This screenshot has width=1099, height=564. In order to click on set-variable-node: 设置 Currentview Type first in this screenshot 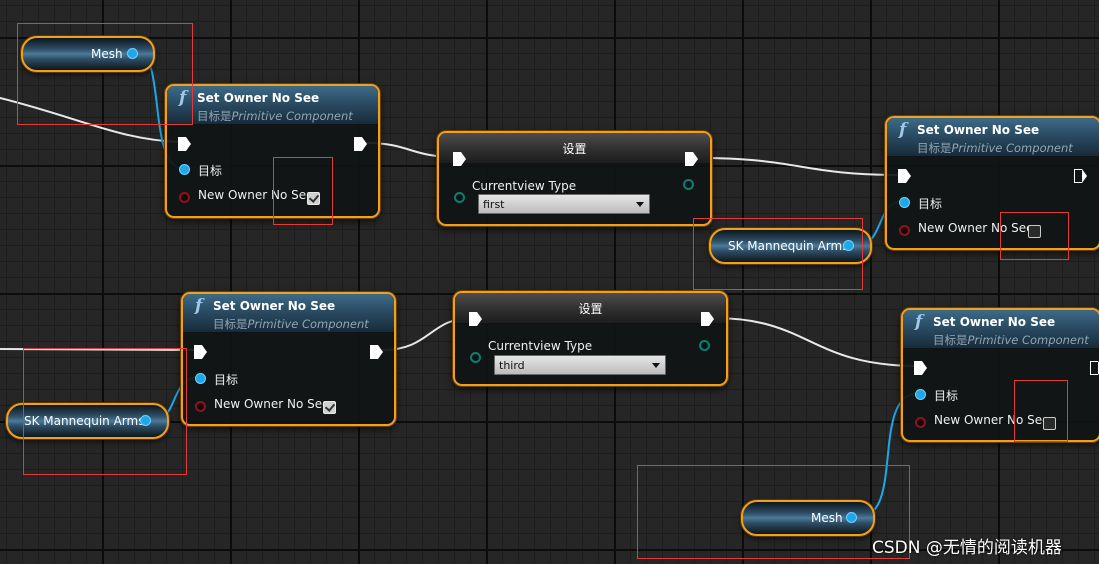, I will do `click(574, 178)`.